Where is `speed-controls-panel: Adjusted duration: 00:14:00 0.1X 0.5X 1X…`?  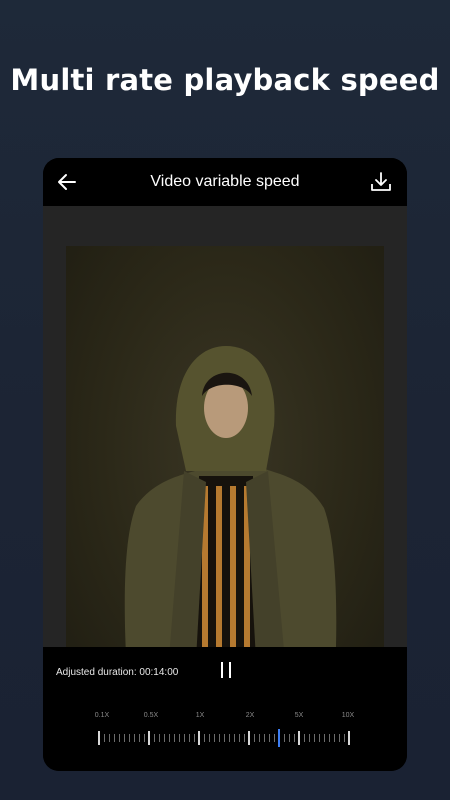 speed-controls-panel: Adjusted duration: 00:14:00 0.1X 0.5X 1X… is located at coordinates (225, 709).